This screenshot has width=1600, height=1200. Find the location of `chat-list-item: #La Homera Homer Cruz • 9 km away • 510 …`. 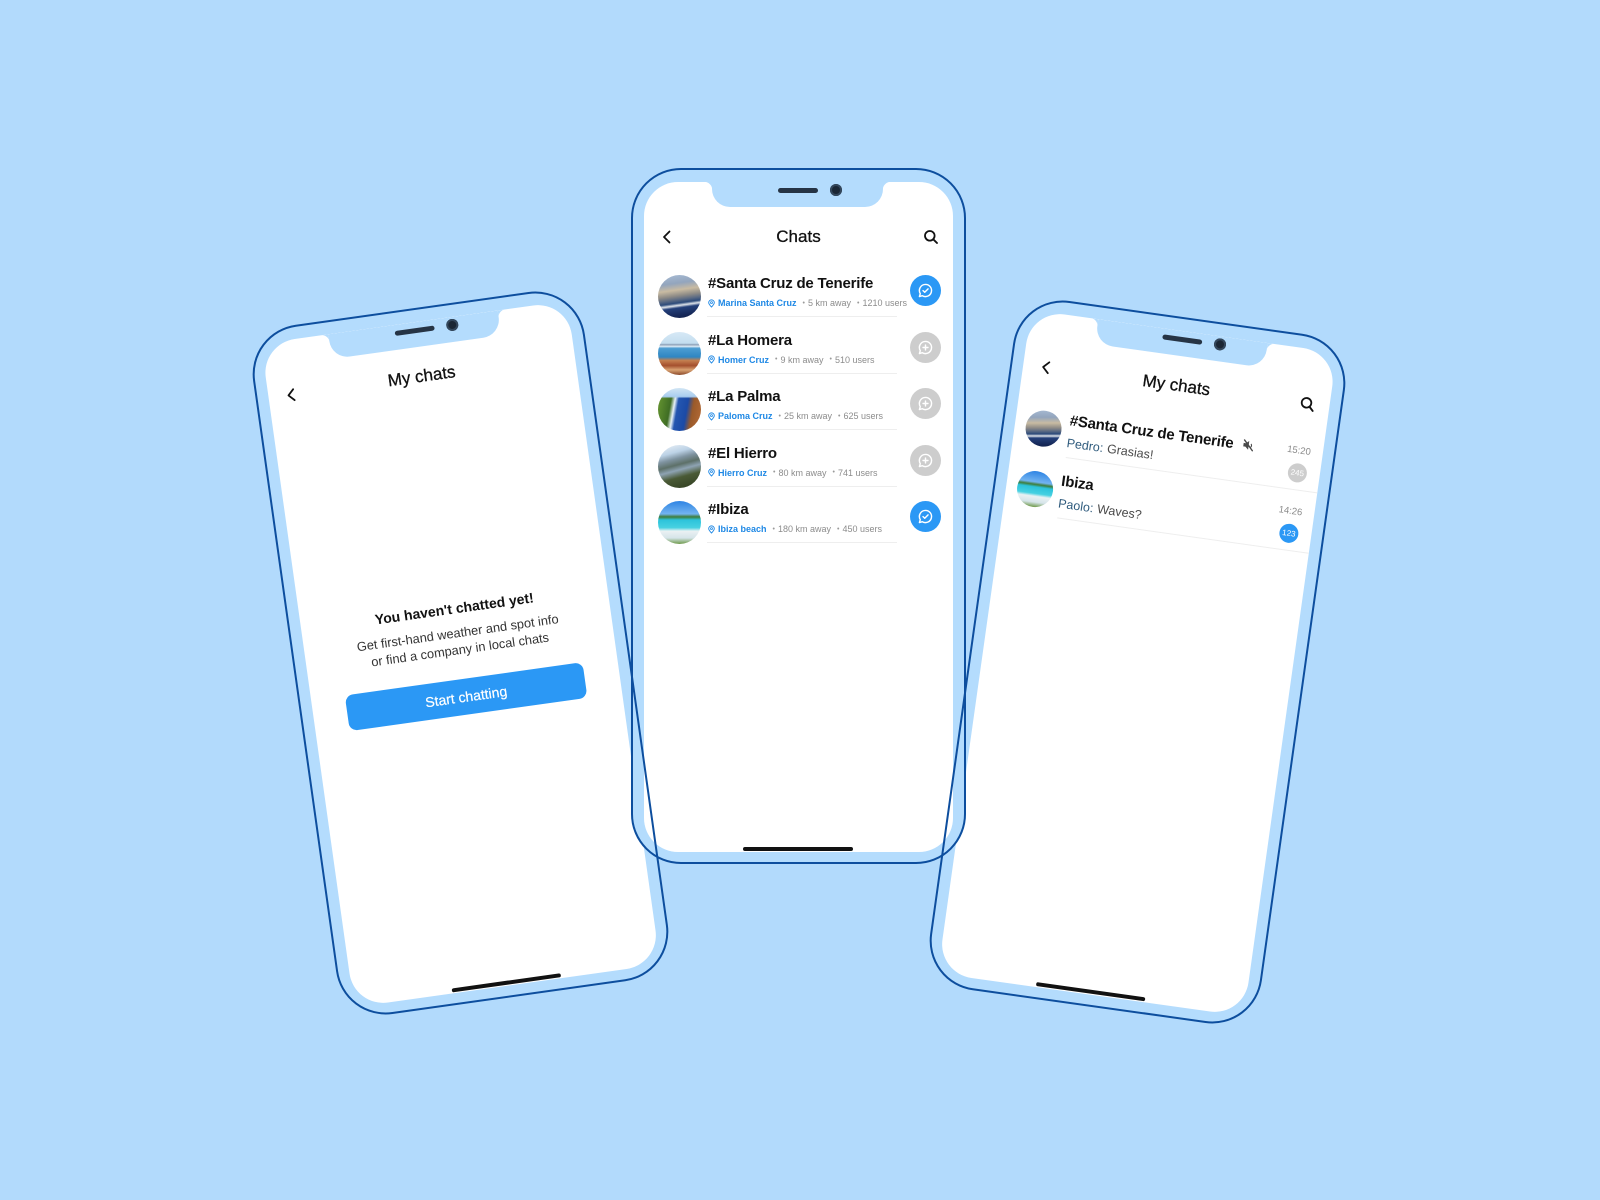

chat-list-item: #La Homera Homer Cruz • 9 km away • 510 … is located at coordinates (798, 359).